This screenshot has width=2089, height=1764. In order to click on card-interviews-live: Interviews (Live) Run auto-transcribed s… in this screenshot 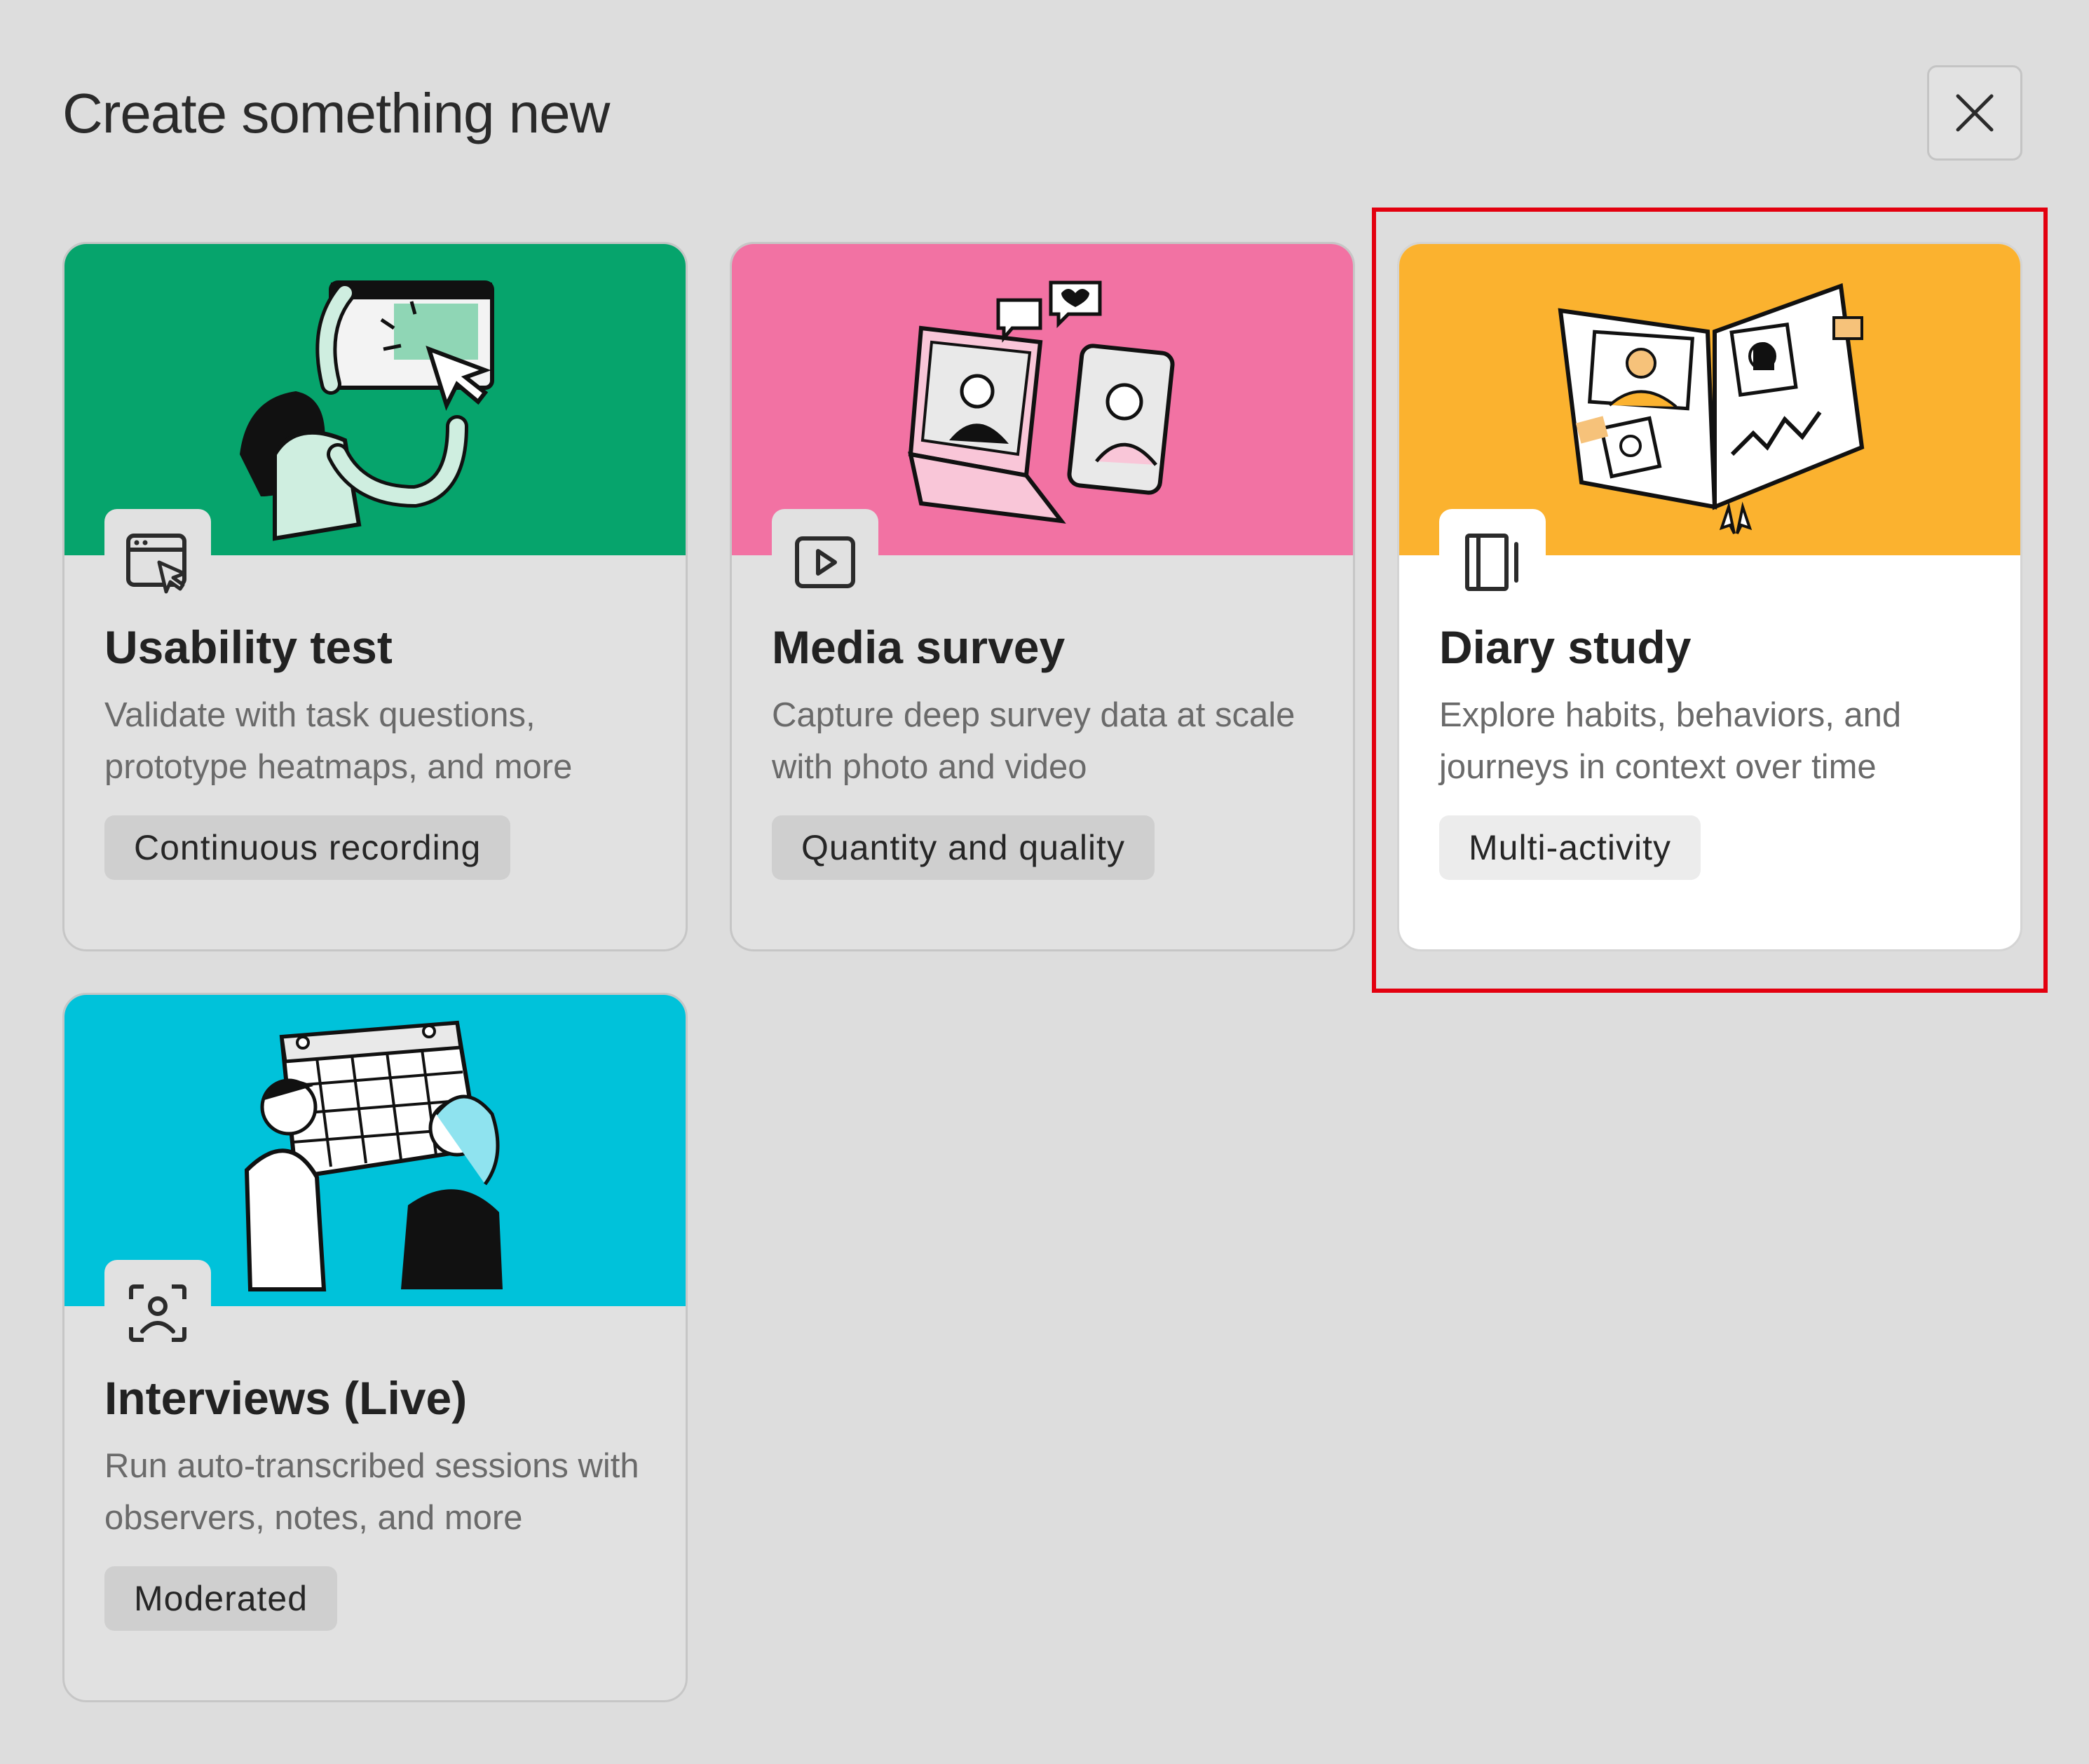, I will do `click(375, 1348)`.